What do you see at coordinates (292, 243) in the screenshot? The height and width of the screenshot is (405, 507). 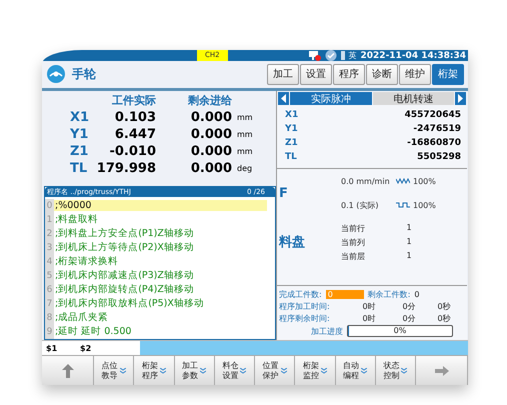 I see `tray-label: 料盘` at bounding box center [292, 243].